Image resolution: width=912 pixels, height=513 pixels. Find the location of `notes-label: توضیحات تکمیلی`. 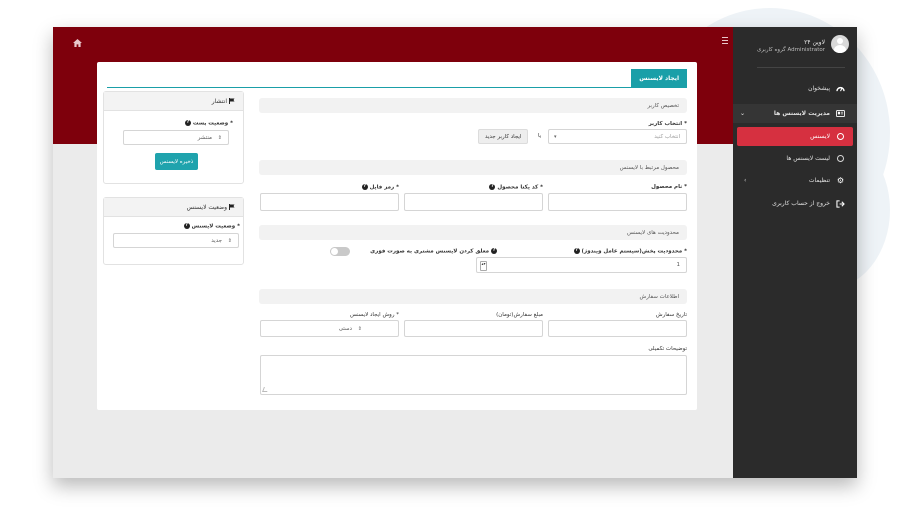

notes-label: توضیحات تکمیلی is located at coordinates (667, 349).